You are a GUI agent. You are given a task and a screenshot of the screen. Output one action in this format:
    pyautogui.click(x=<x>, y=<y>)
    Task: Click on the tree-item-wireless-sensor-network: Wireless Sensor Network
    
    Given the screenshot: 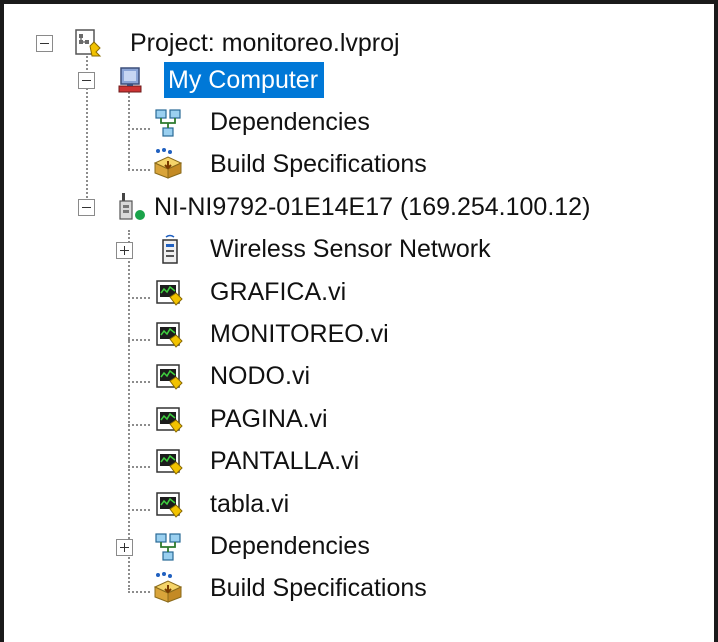 What is the action you would take?
    pyautogui.click(x=345, y=250)
    